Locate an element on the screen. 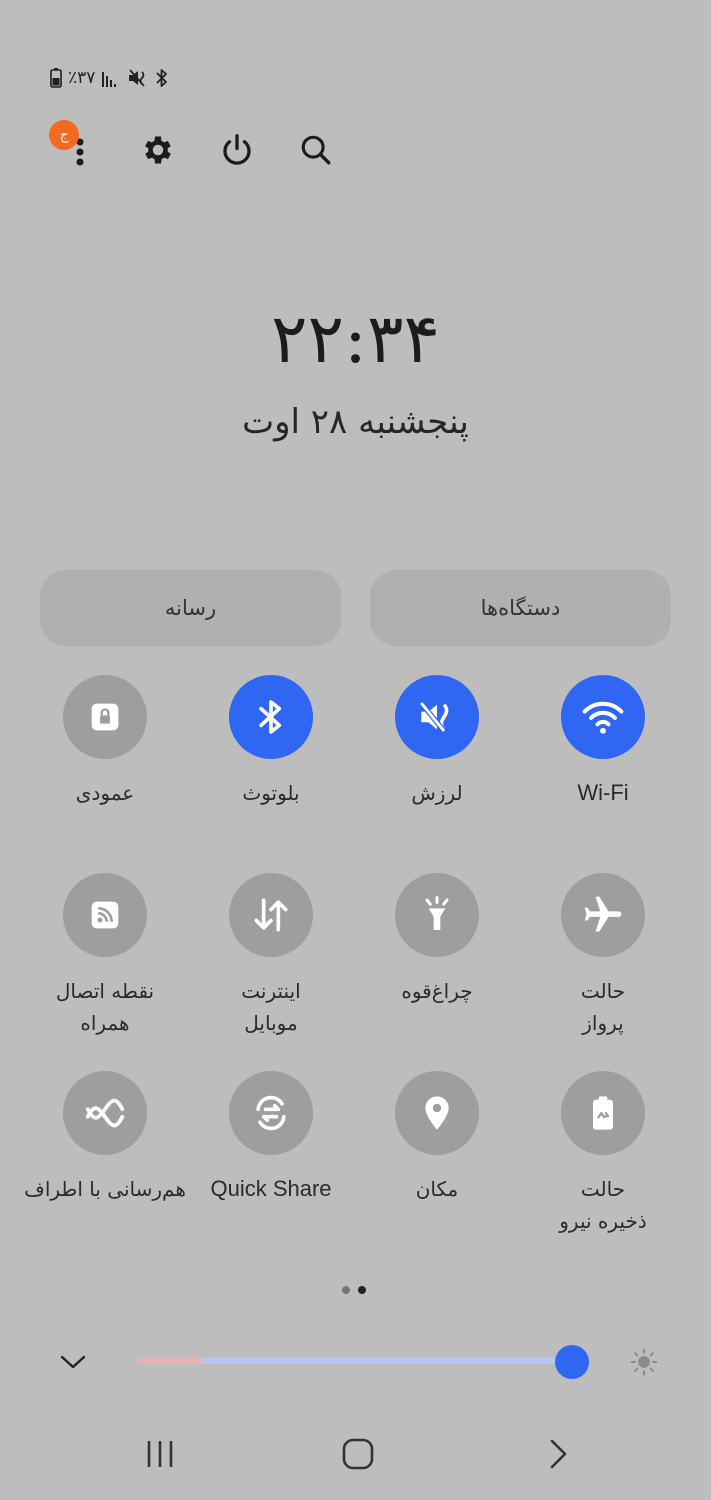  tile-quick-share: Quick Share is located at coordinates (271, 1138).